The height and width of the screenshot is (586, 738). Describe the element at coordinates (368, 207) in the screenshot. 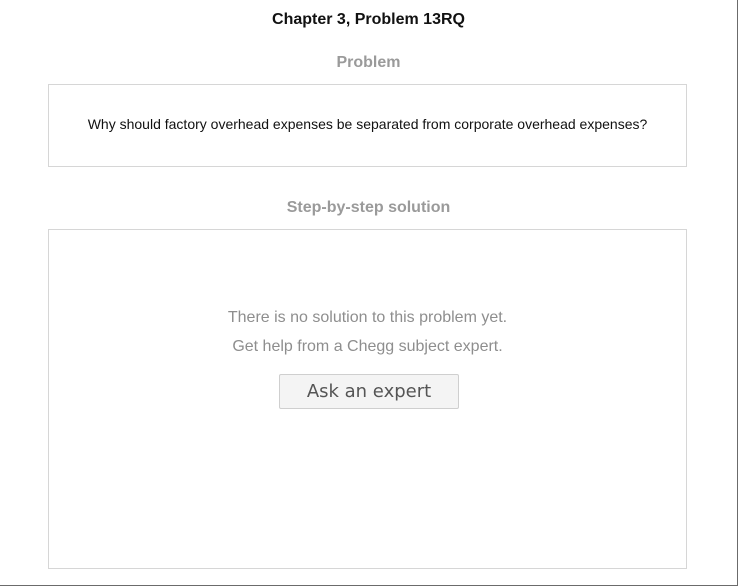

I see `solution-heading: Step-by-step solution` at that location.